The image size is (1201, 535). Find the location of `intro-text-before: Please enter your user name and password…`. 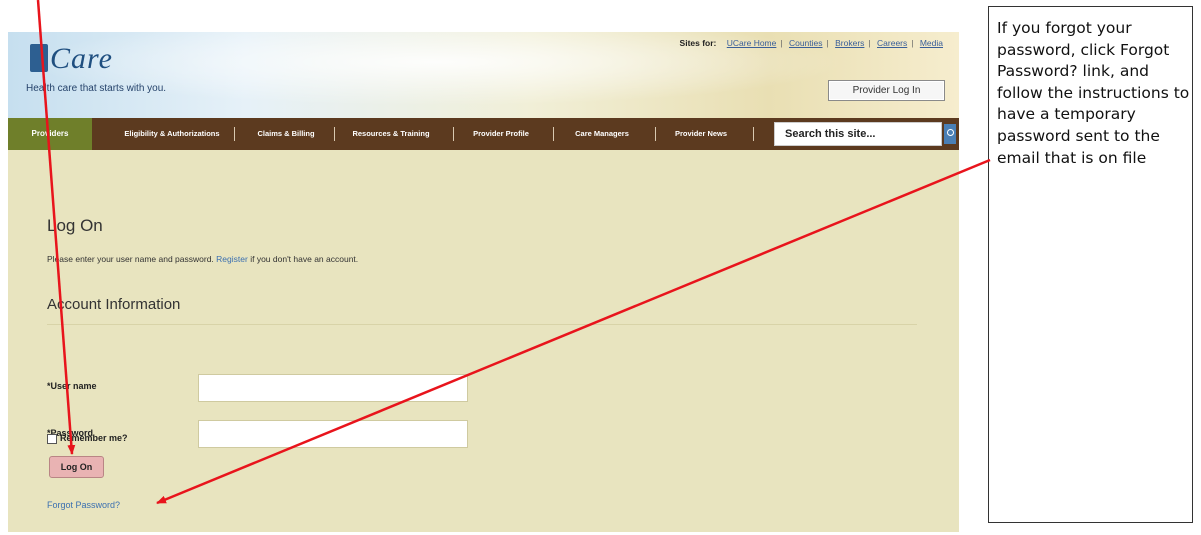

intro-text-before: Please enter your user name and password… is located at coordinates (130, 259).